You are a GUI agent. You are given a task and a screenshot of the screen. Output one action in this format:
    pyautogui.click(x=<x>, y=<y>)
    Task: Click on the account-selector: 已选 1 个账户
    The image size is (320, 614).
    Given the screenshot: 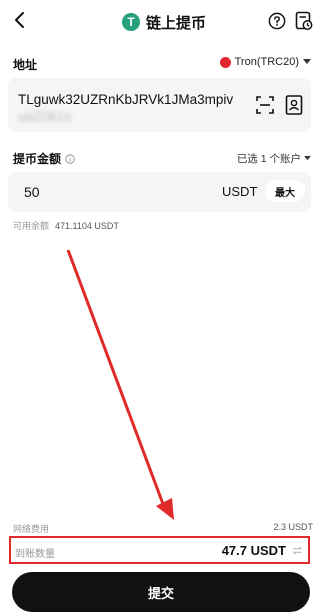 What is the action you would take?
    pyautogui.click(x=274, y=158)
    